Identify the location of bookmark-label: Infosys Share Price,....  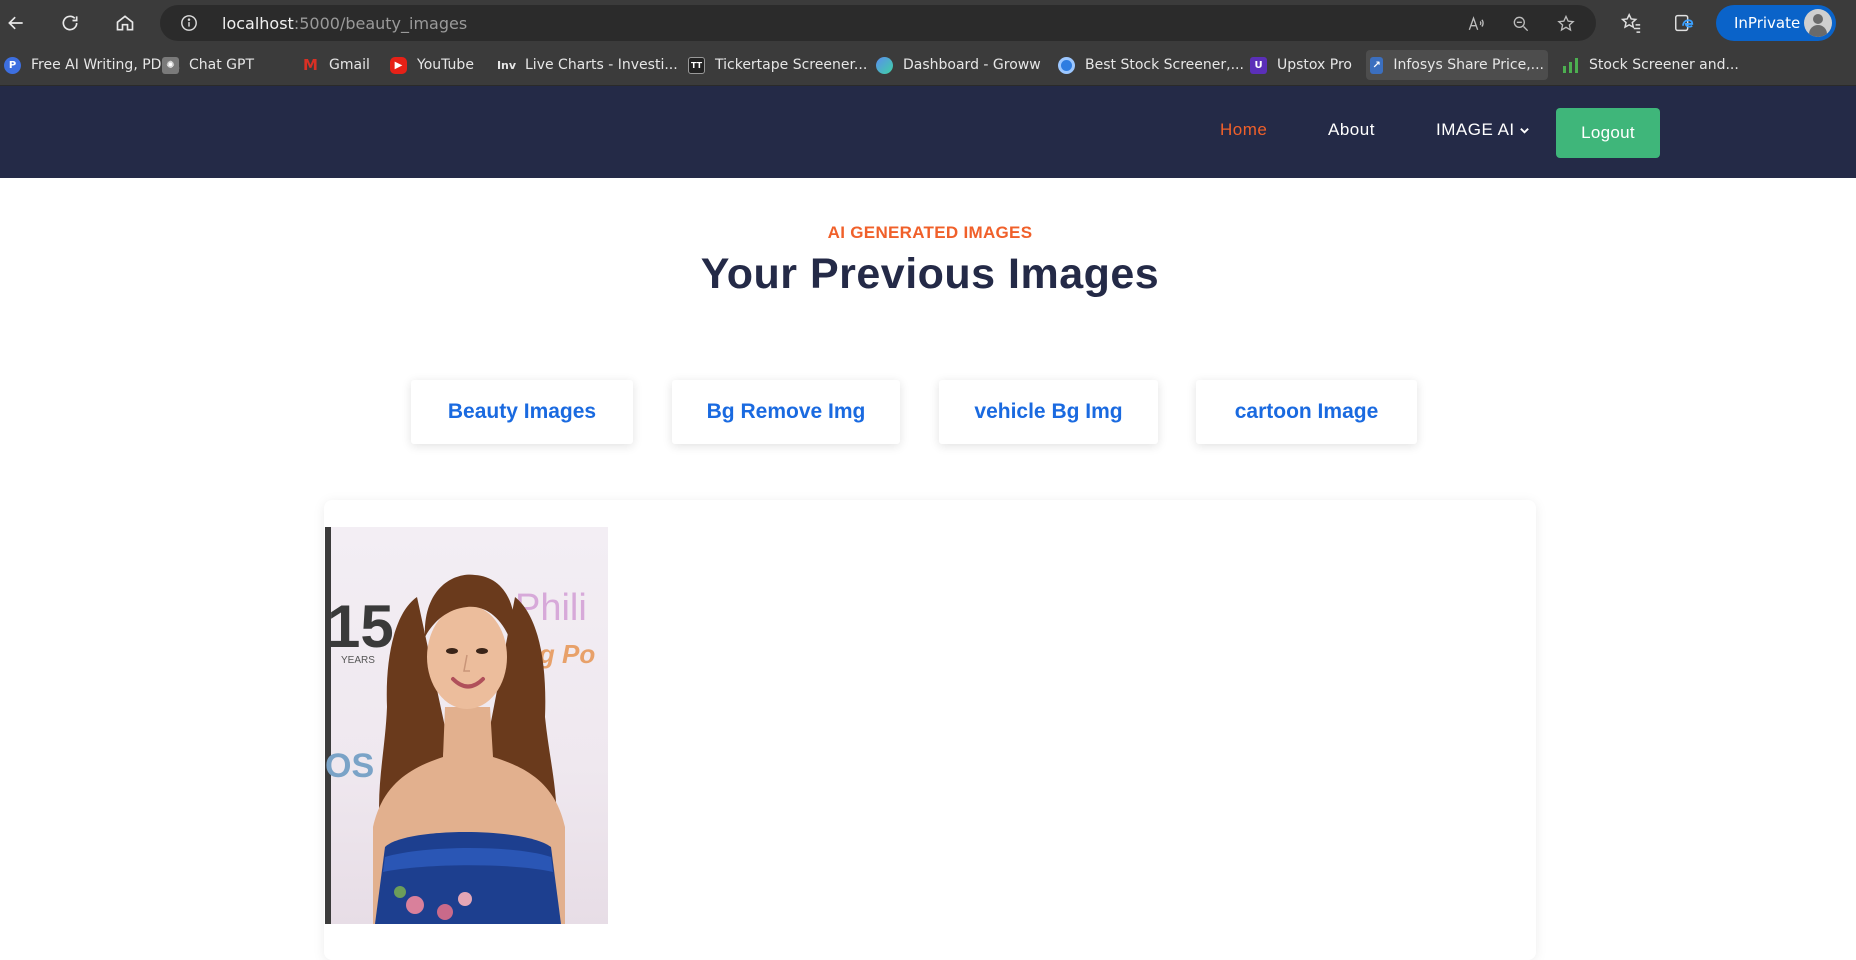
(1468, 65).